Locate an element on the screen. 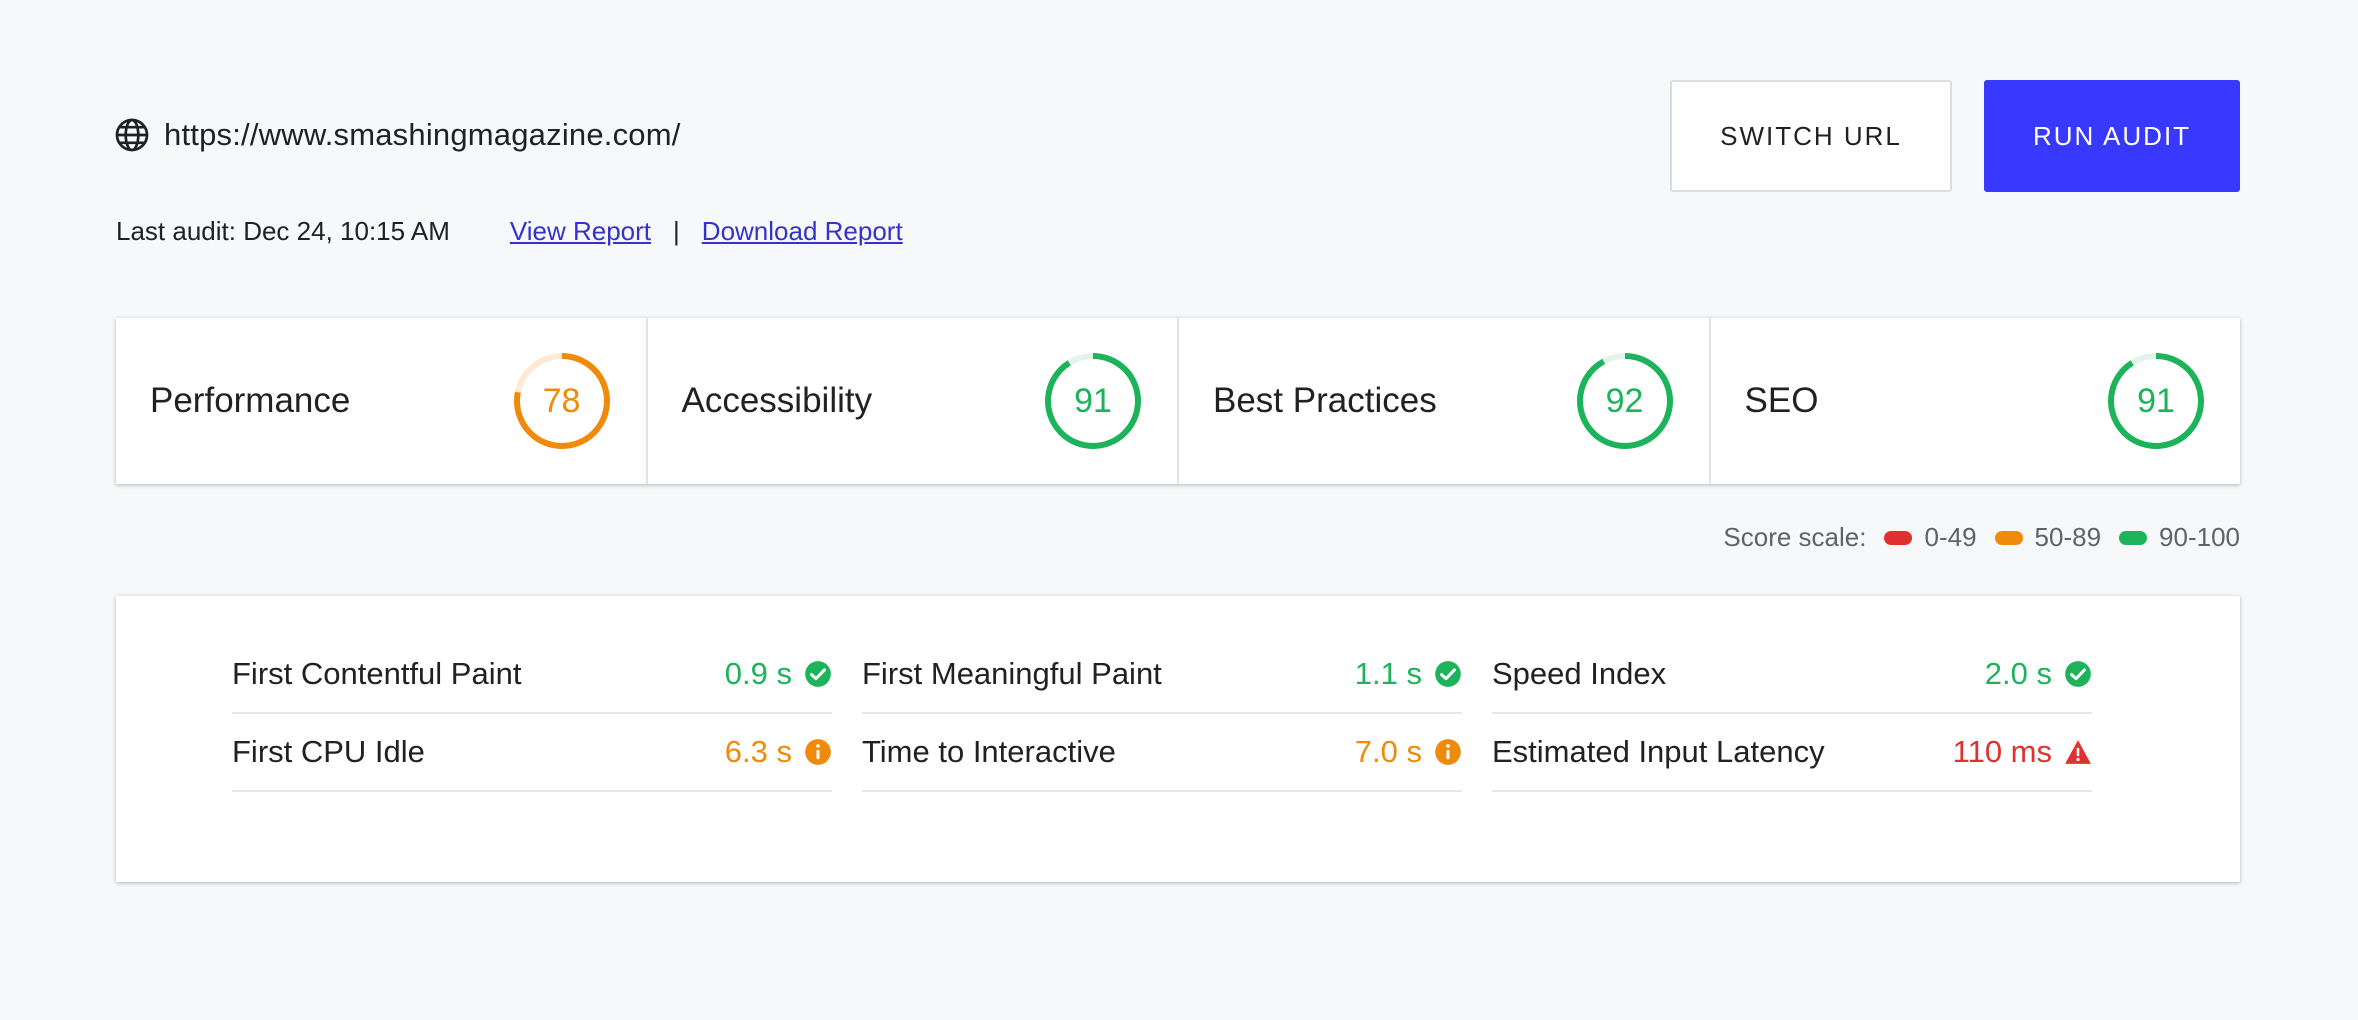  metric-value: 6.3 s is located at coordinates (758, 751).